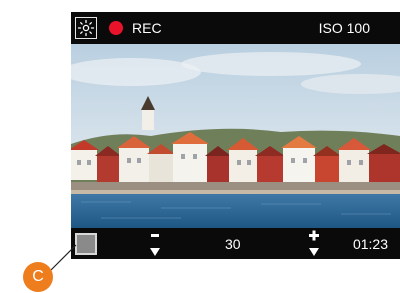 The width and height of the screenshot is (400, 293). I want to click on control-bar: 30 01:23, so click(235, 243).